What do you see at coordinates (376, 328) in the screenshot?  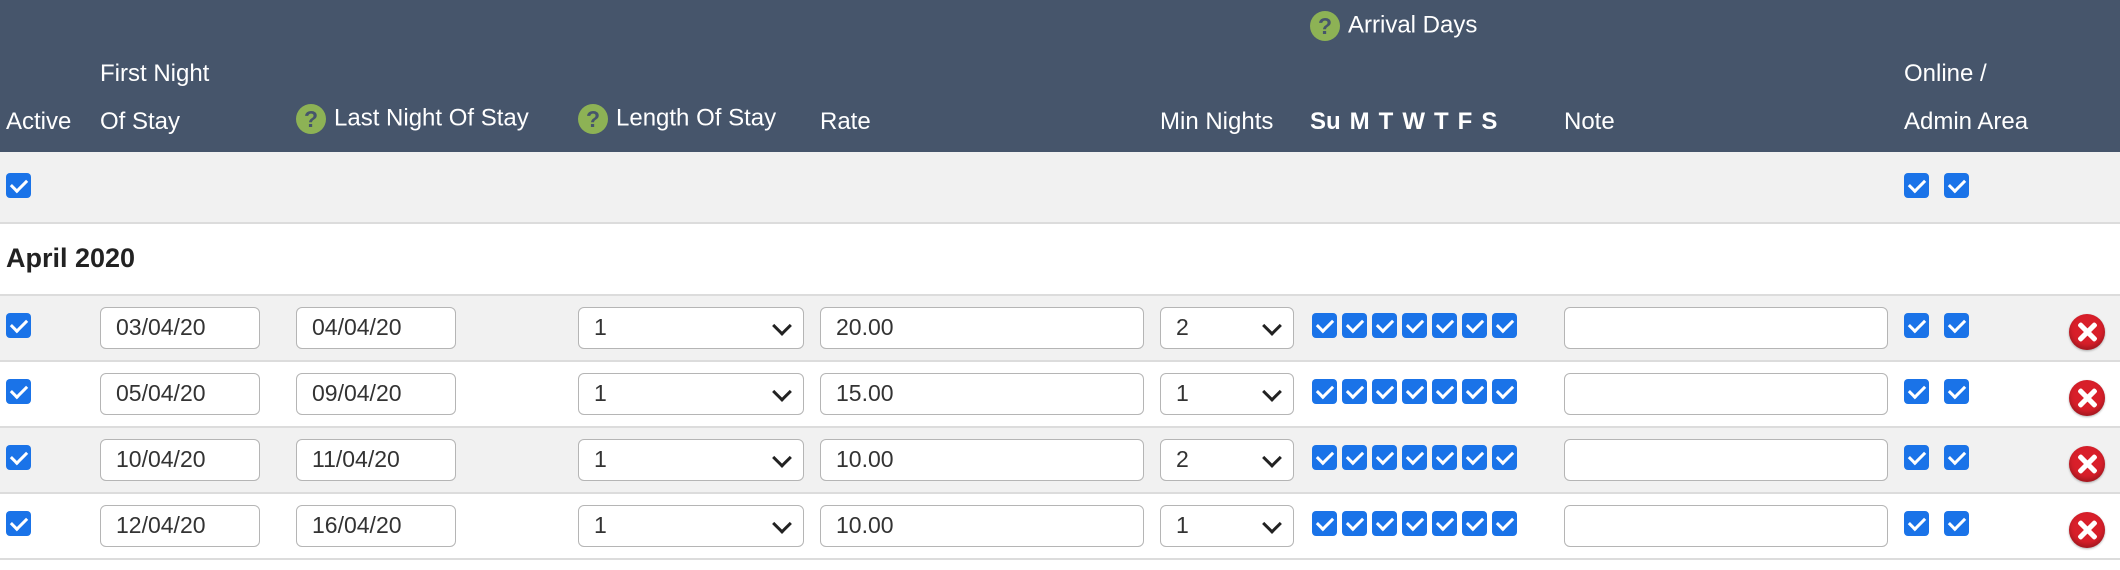 I see `last-night-input: 04/04/20` at bounding box center [376, 328].